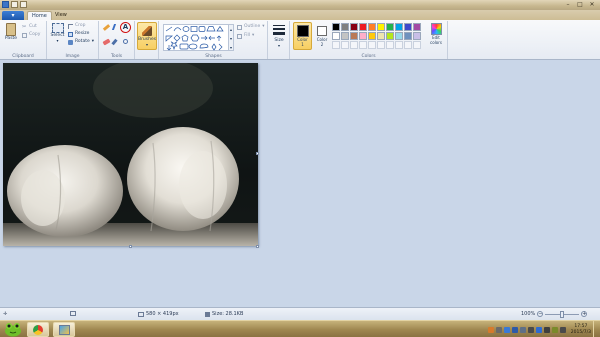 Image resolution: width=600 pixels, height=337 pixels. I want to click on color2-button: Color 2, so click(322, 34).